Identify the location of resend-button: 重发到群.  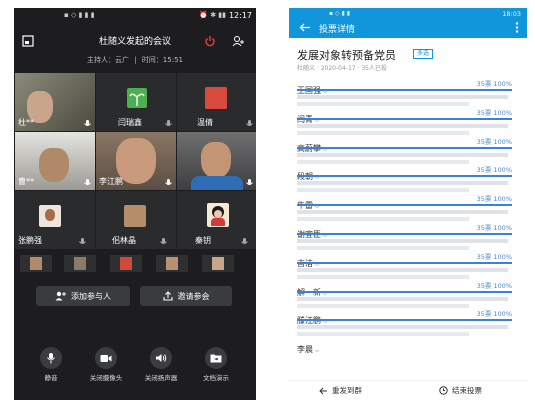
(340, 390).